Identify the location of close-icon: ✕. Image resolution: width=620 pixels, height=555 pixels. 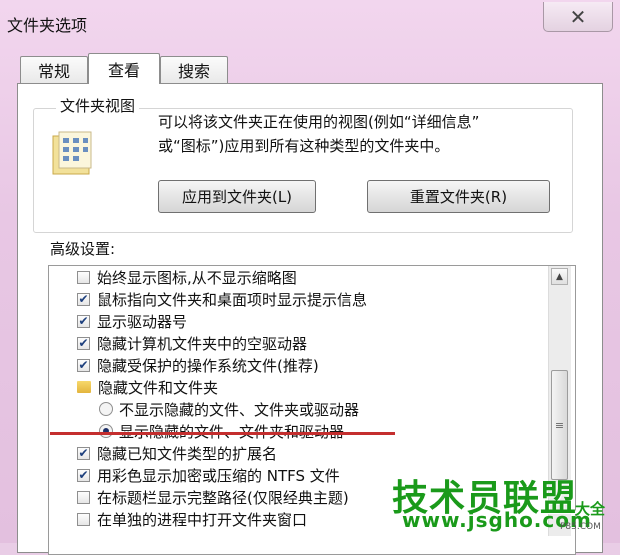
(578, 16).